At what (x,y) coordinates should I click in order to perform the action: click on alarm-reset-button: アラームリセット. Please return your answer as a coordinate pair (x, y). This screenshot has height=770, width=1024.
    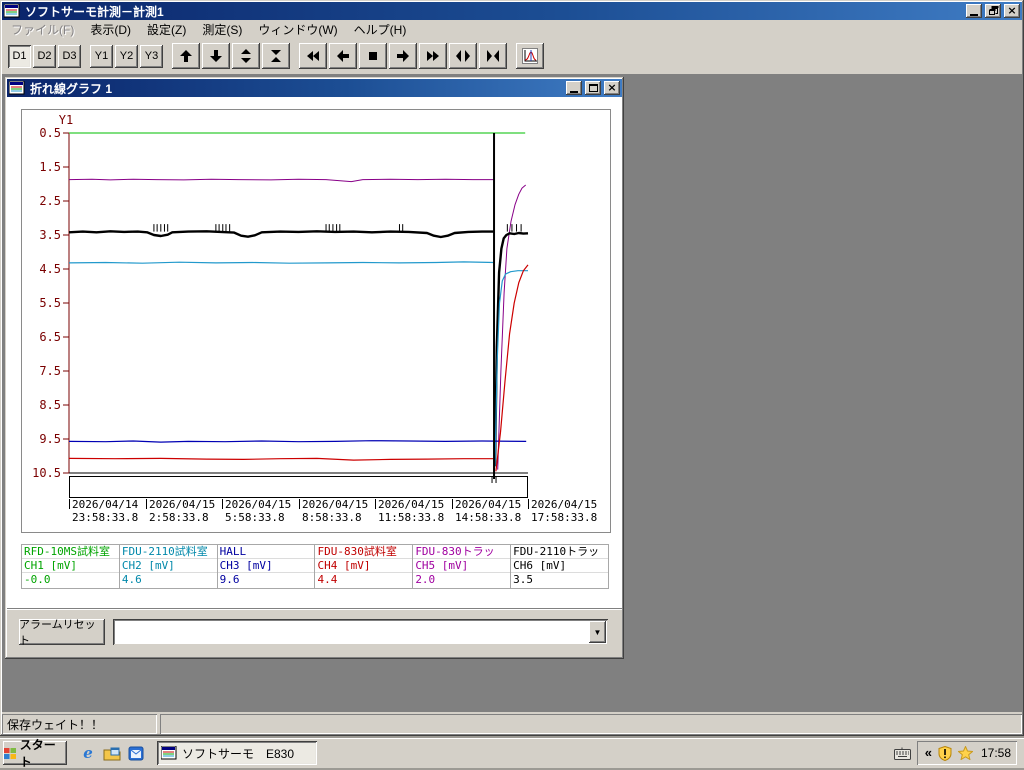
    Looking at the image, I should click on (62, 633).